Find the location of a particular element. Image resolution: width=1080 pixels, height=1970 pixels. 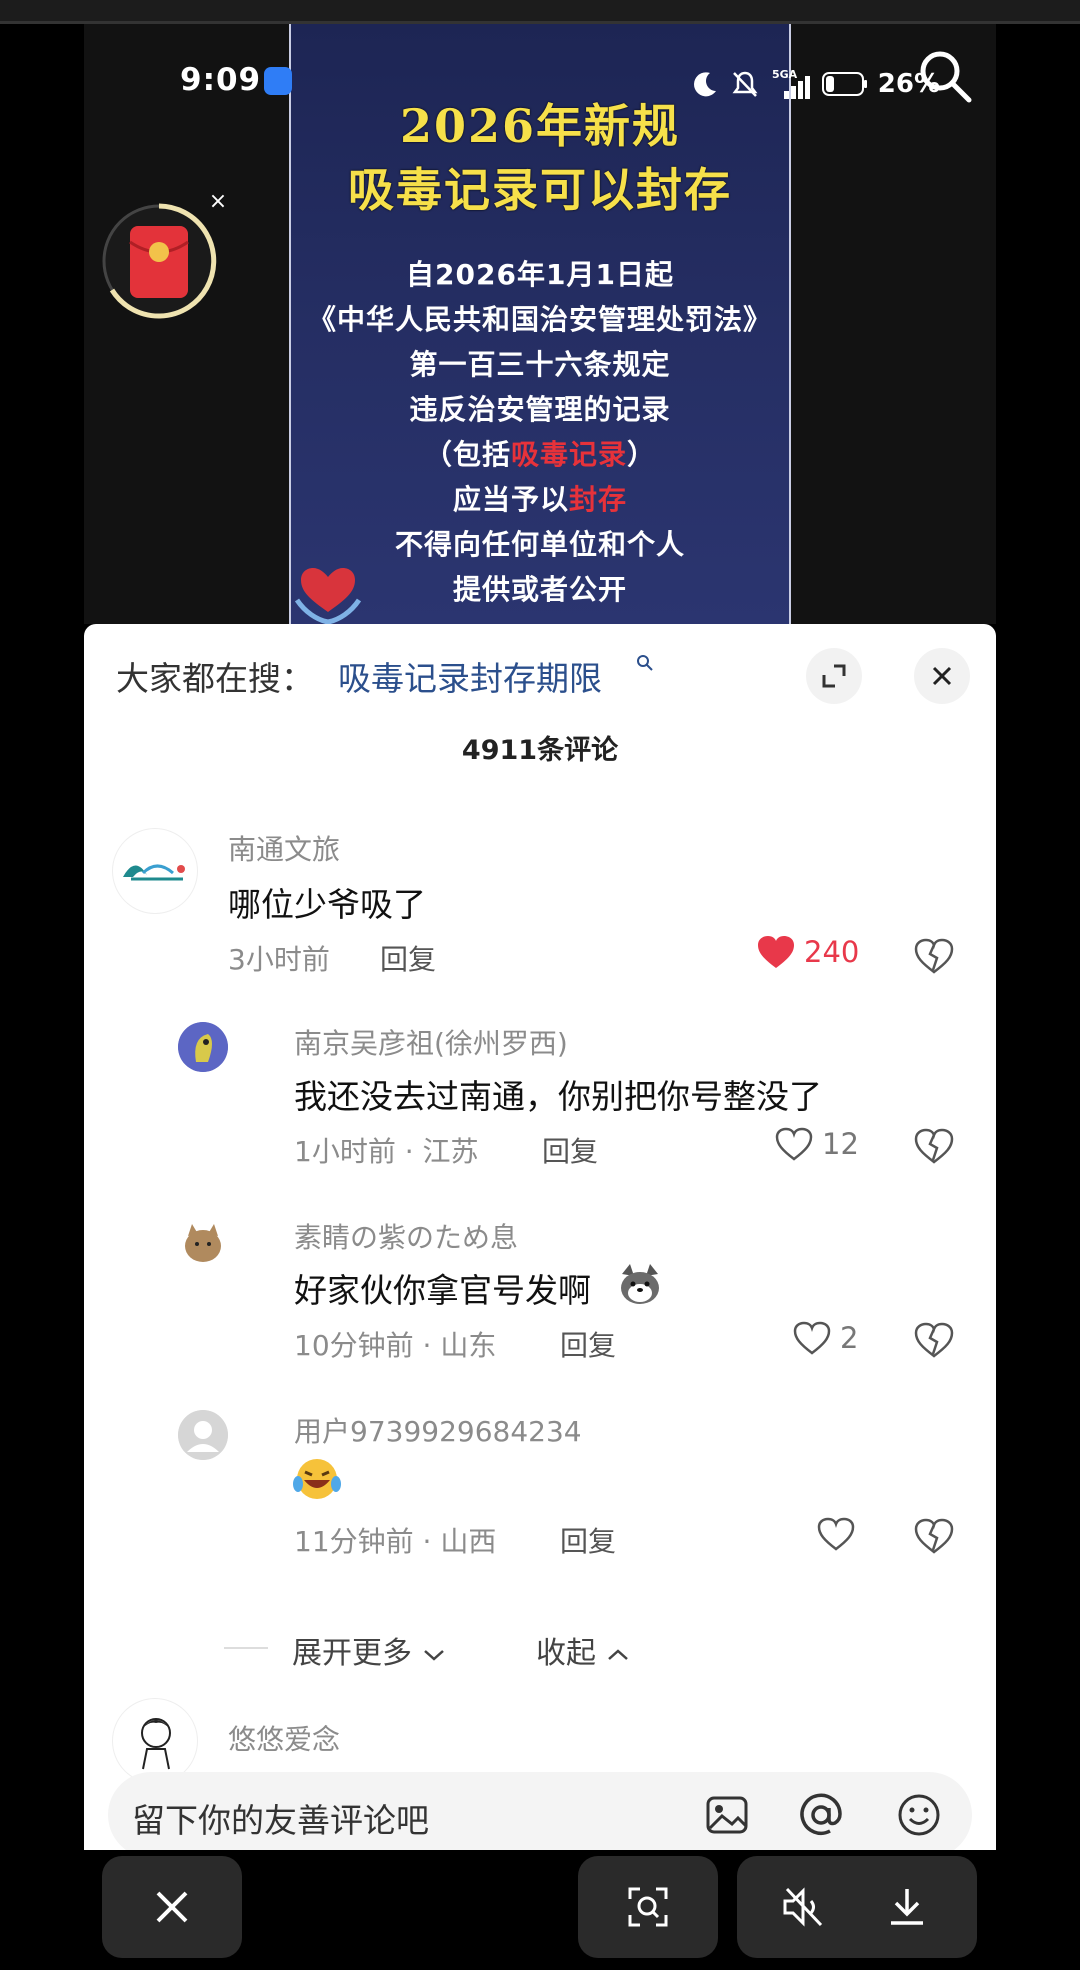

status-time: 9:09 is located at coordinates (221, 80).